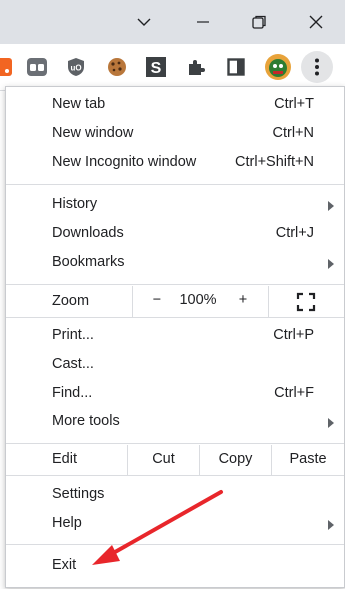  I want to click on browser-toolbar: uO S, so click(172, 67).